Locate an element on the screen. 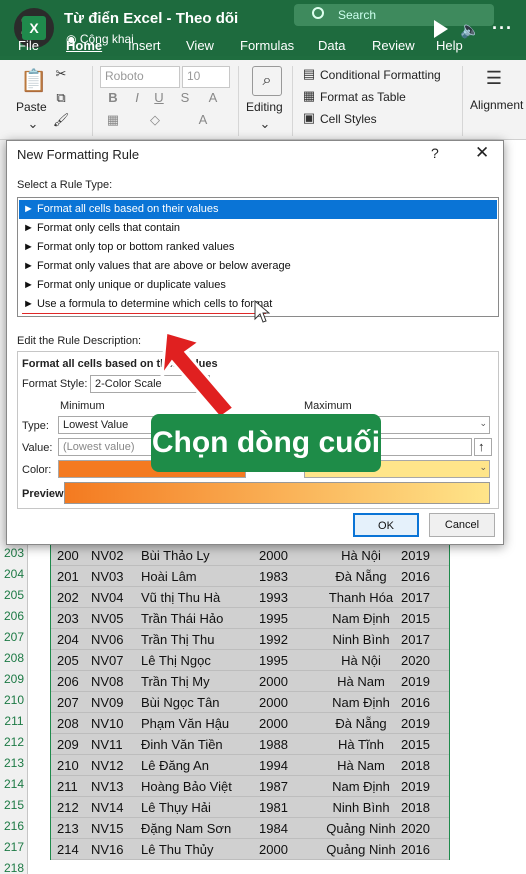 The image size is (526, 874). table-cell: 206 is located at coordinates (68, 681).